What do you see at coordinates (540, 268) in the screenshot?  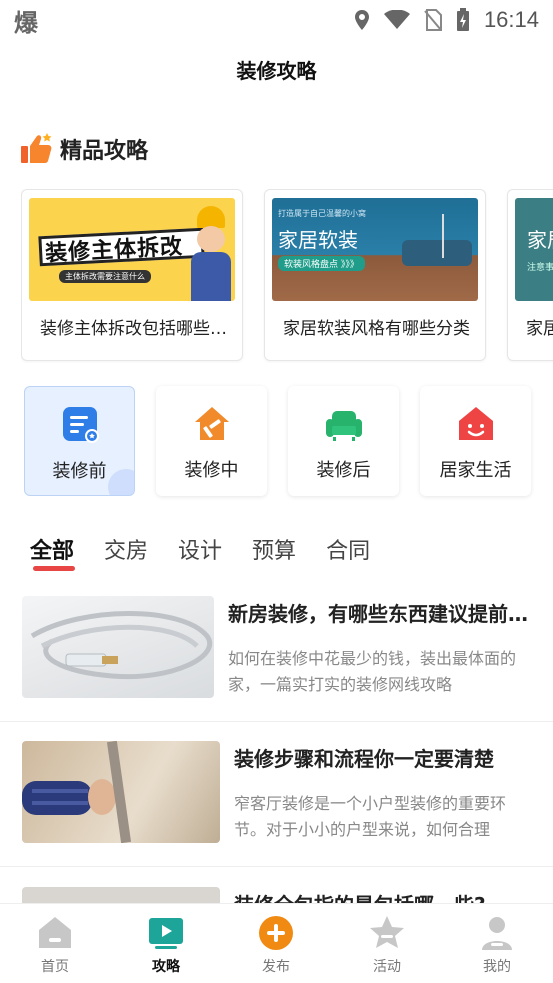 I see `banner-subtitle: 注意事` at bounding box center [540, 268].